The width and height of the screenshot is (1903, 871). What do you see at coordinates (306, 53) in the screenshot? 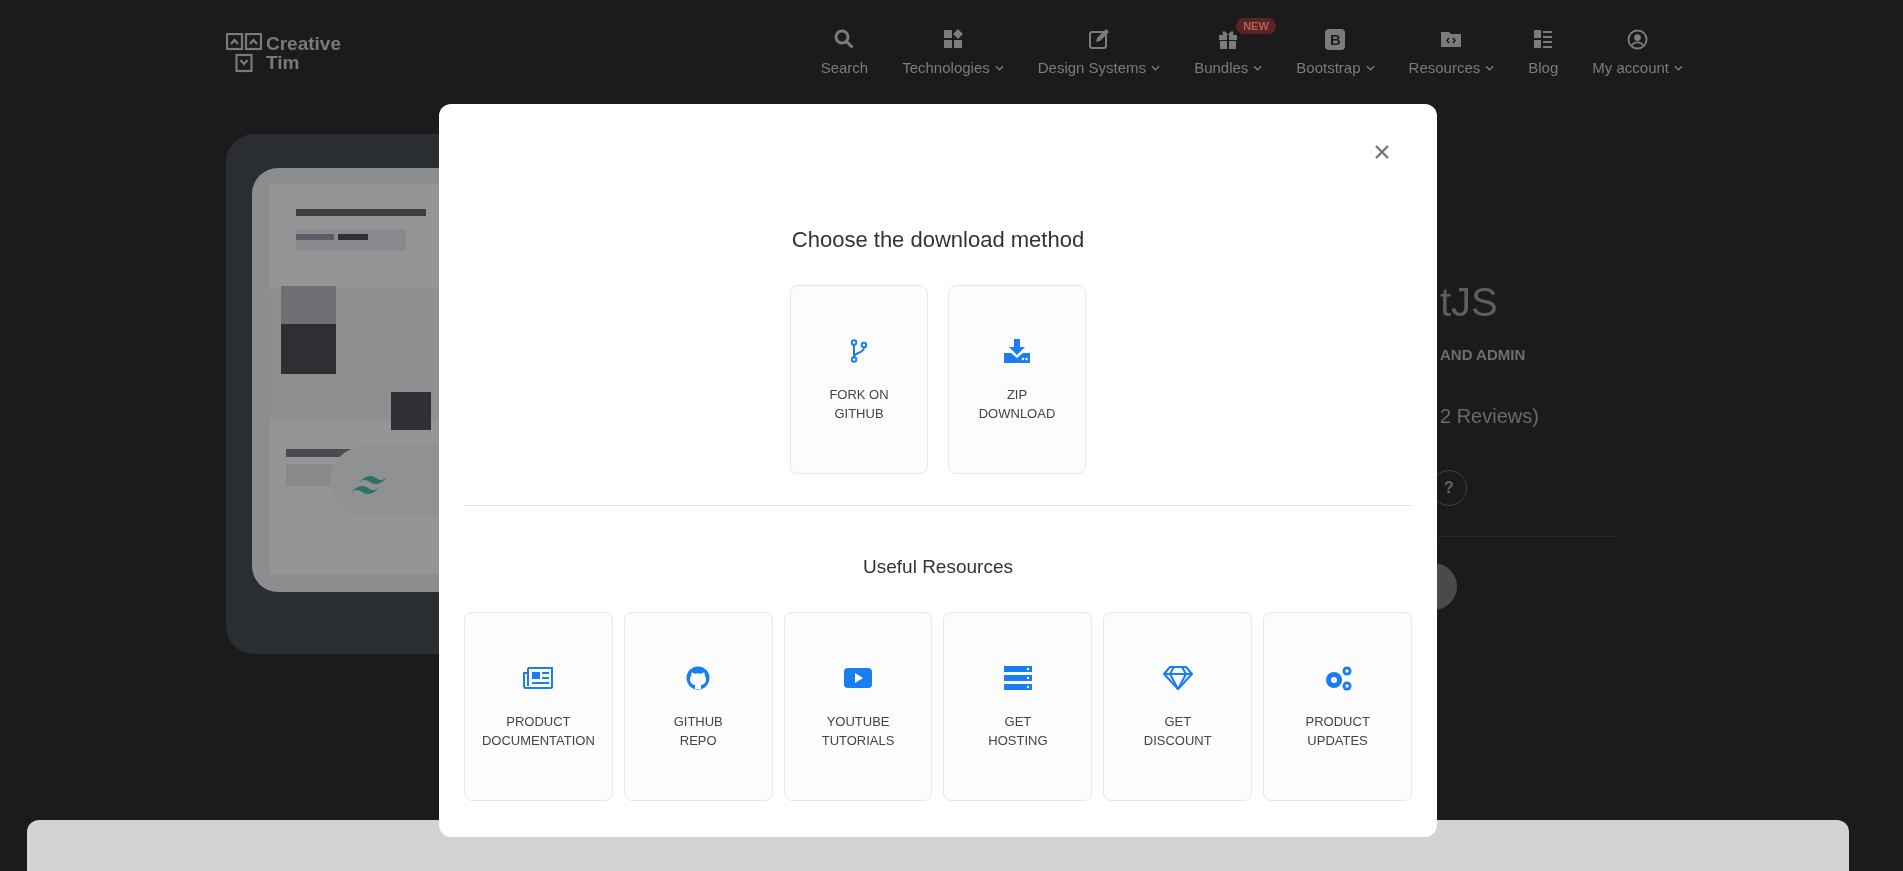
I see `logo-text: Creative Tim` at bounding box center [306, 53].